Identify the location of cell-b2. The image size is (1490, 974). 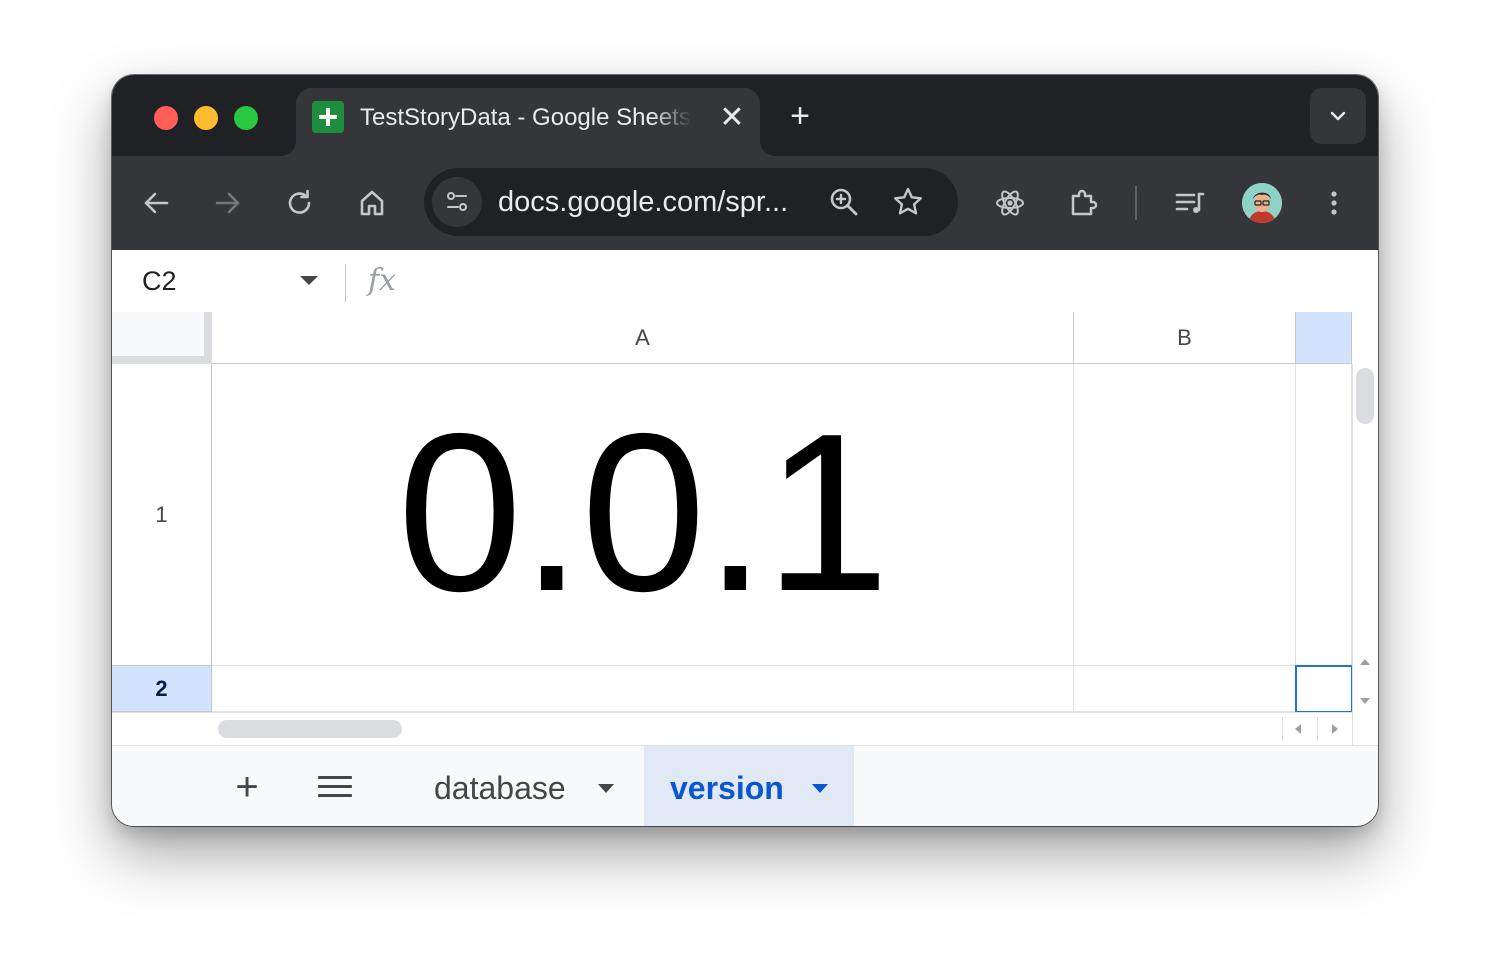
(1185, 689).